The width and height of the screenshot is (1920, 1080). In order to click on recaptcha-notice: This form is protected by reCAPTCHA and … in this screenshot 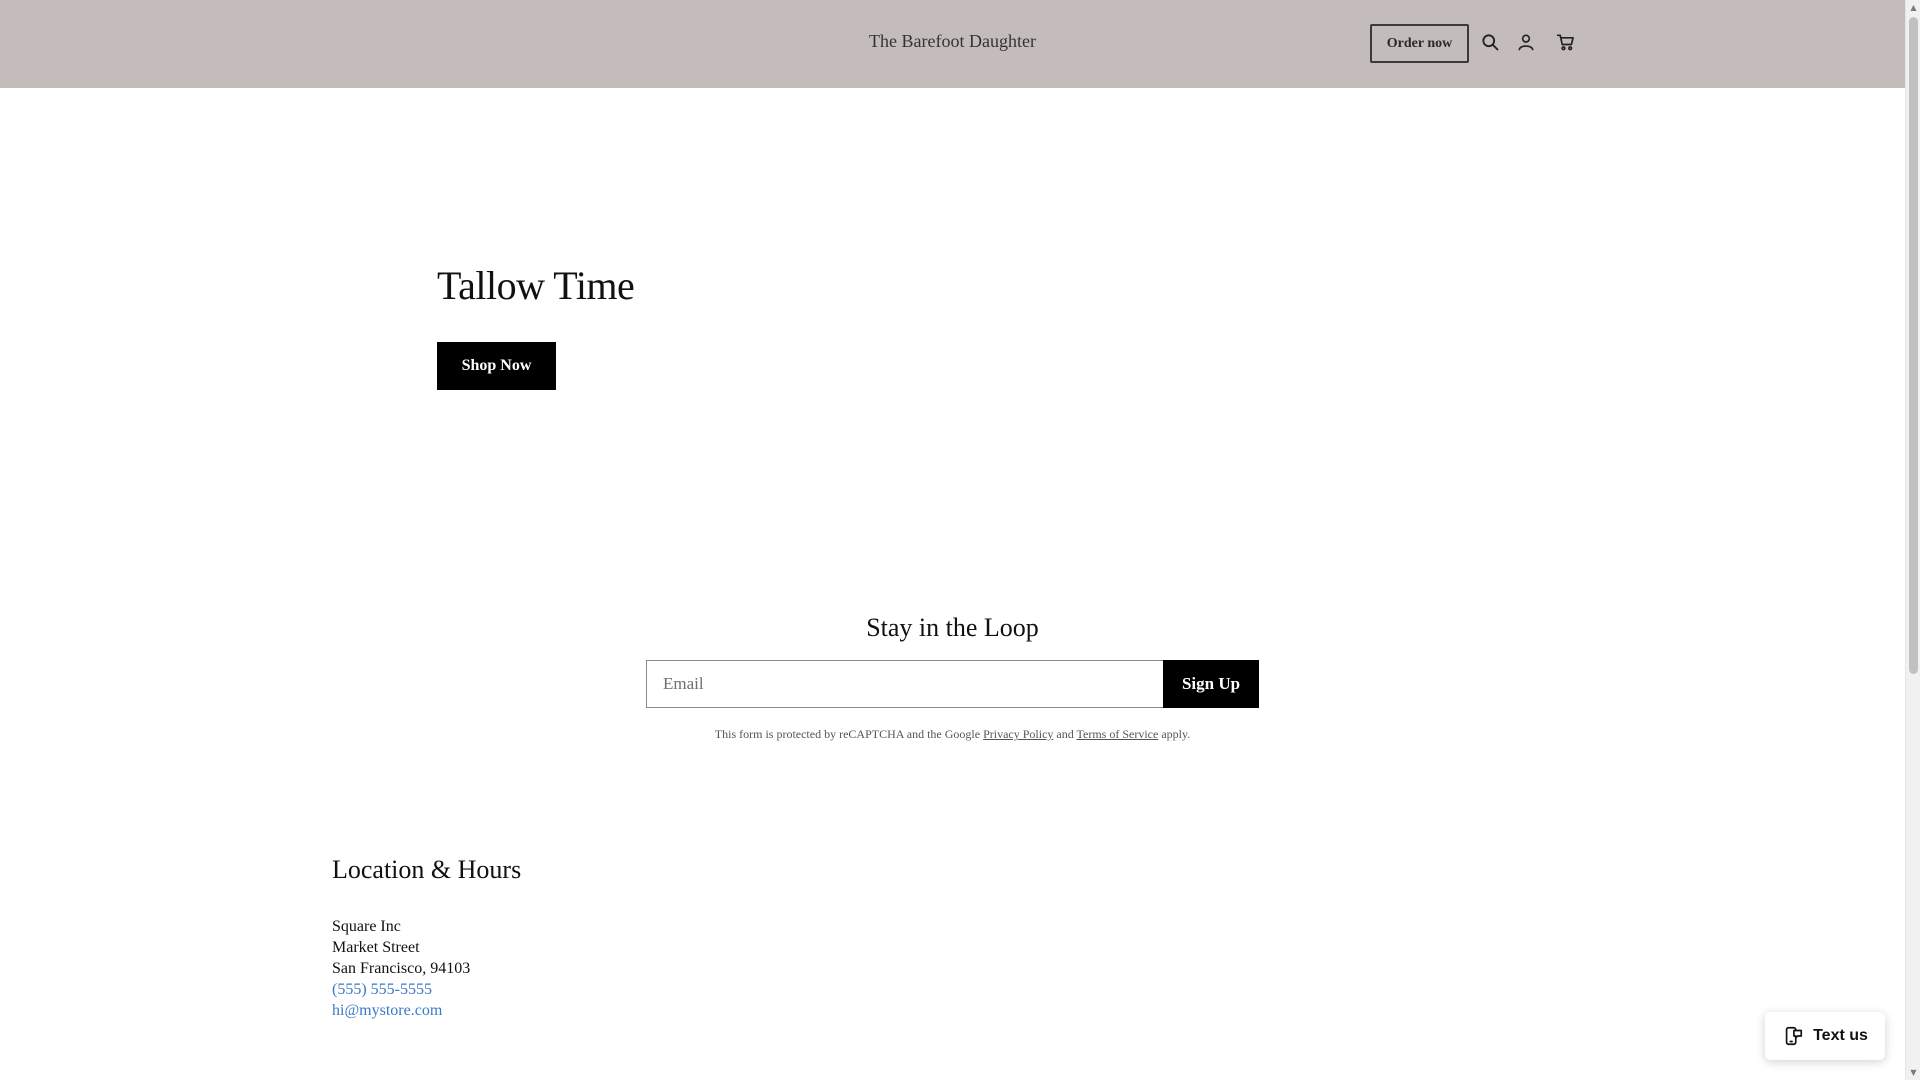, I will do `click(952, 734)`.